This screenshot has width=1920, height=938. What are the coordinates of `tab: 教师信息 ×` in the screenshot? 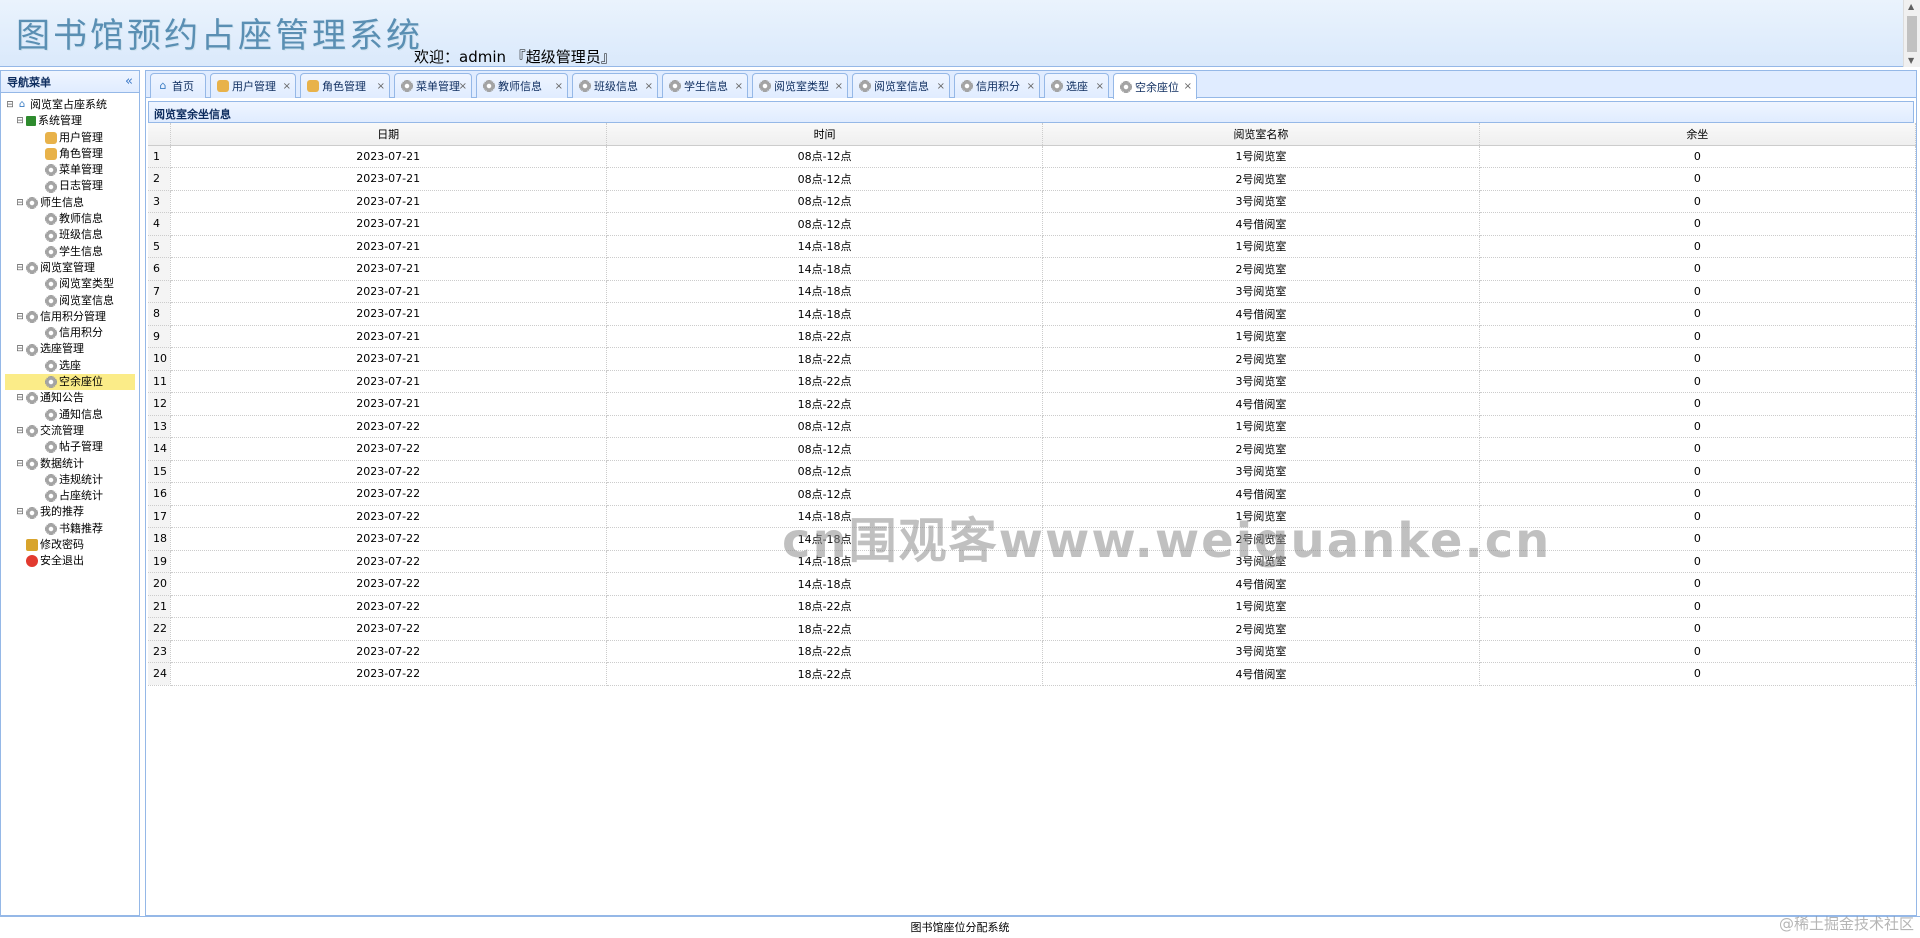 It's located at (522, 85).